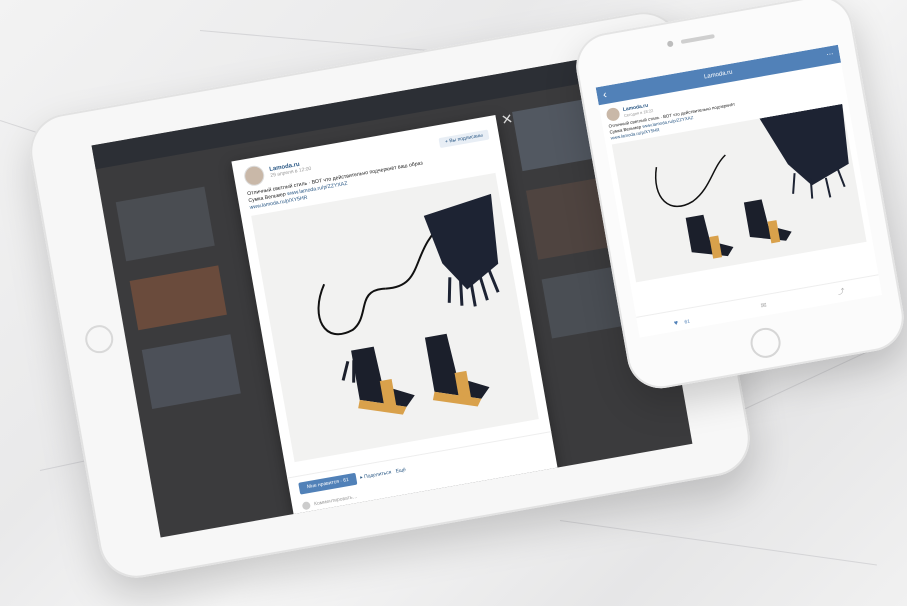 This screenshot has width=907, height=606. What do you see at coordinates (718, 75) in the screenshot?
I see `phone-nav-title: Lamoda.ru` at bounding box center [718, 75].